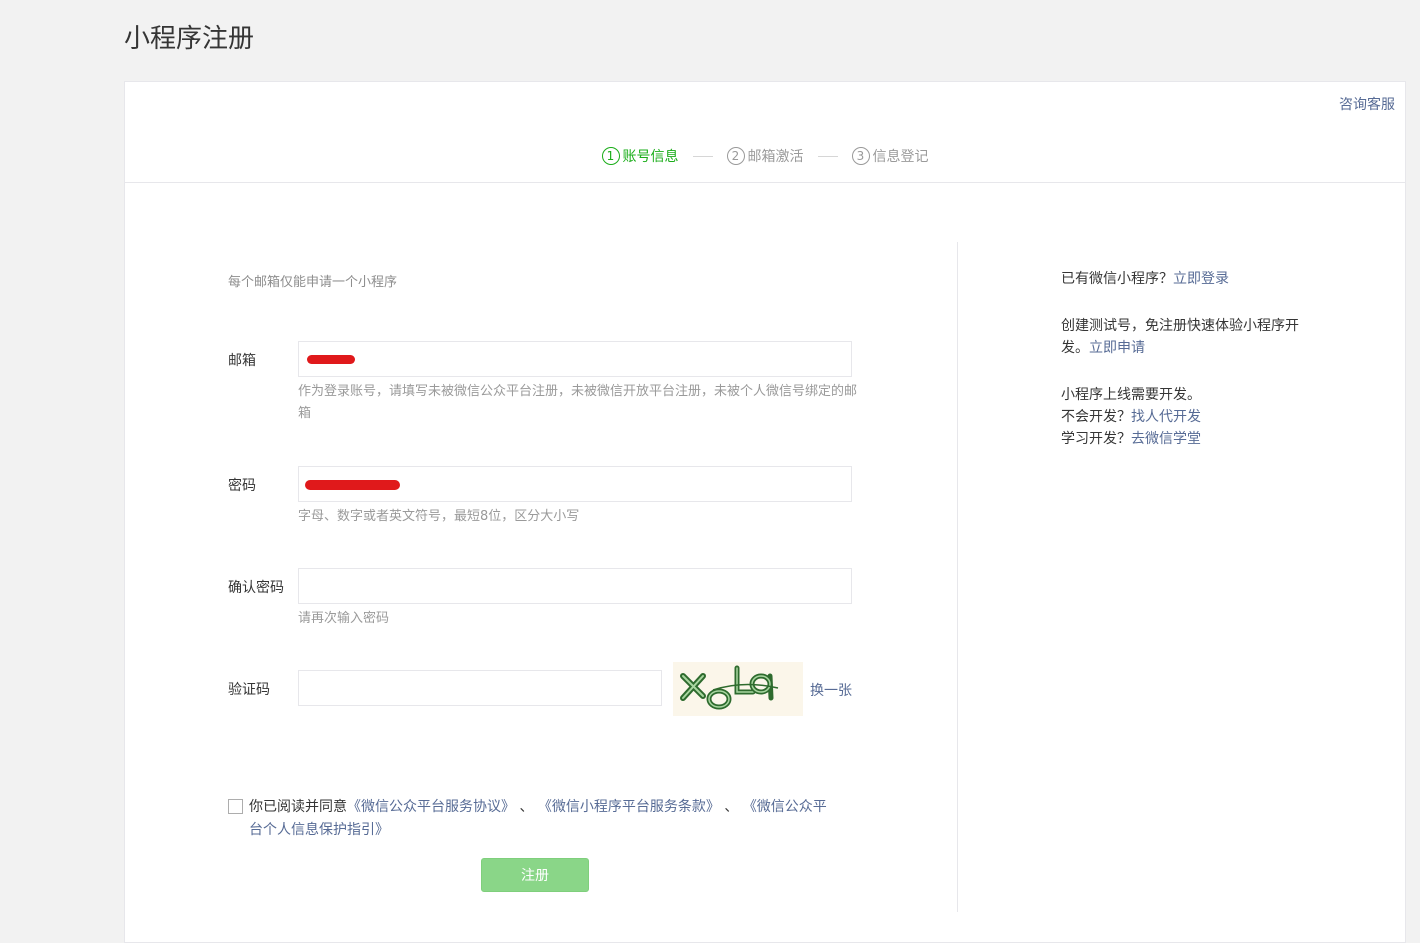 The height and width of the screenshot is (943, 1420). What do you see at coordinates (439, 516) in the screenshot?
I see `password-tip: 字母、数字或者英文符号，最短8位，区分大小写` at bounding box center [439, 516].